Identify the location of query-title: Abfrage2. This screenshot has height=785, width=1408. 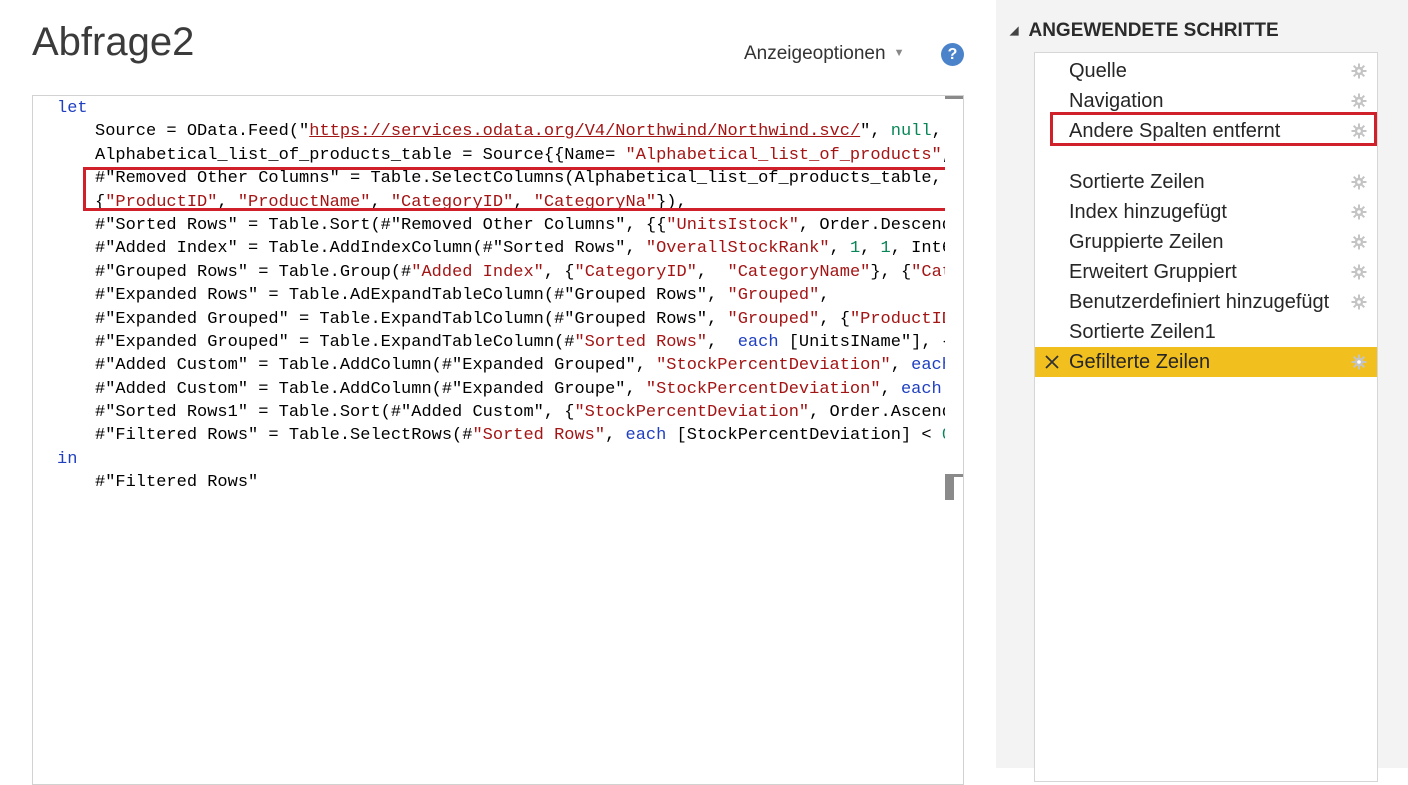
(113, 42).